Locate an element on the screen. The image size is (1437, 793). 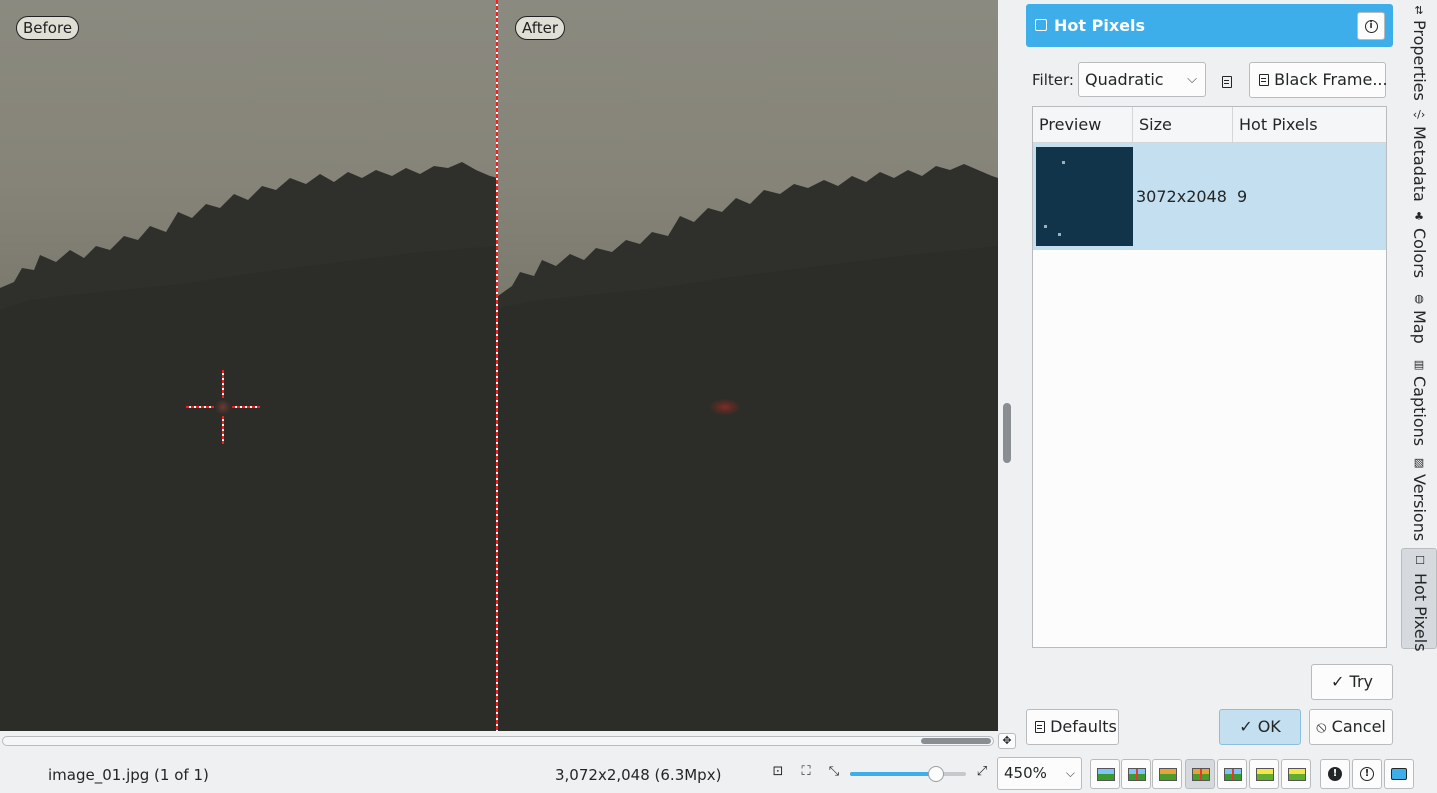
split-duplicate-alt-icon is located at coordinates (1233, 774).